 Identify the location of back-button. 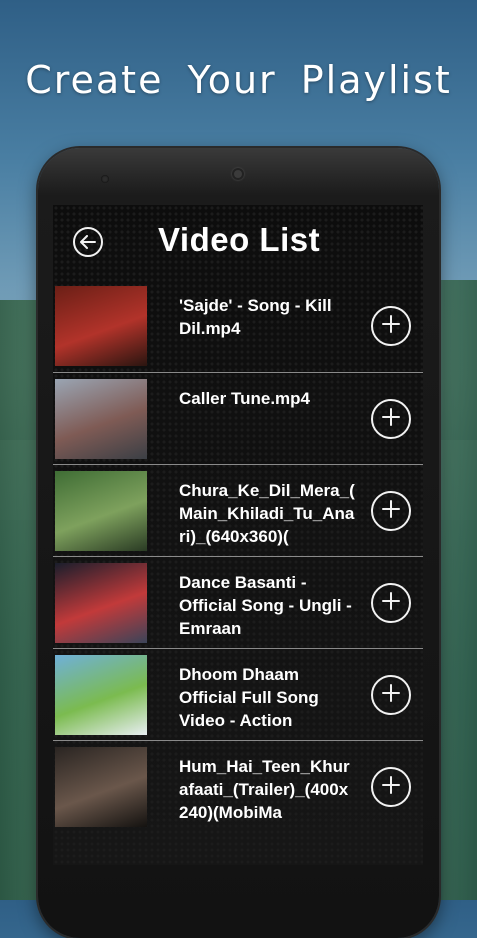
(88, 242).